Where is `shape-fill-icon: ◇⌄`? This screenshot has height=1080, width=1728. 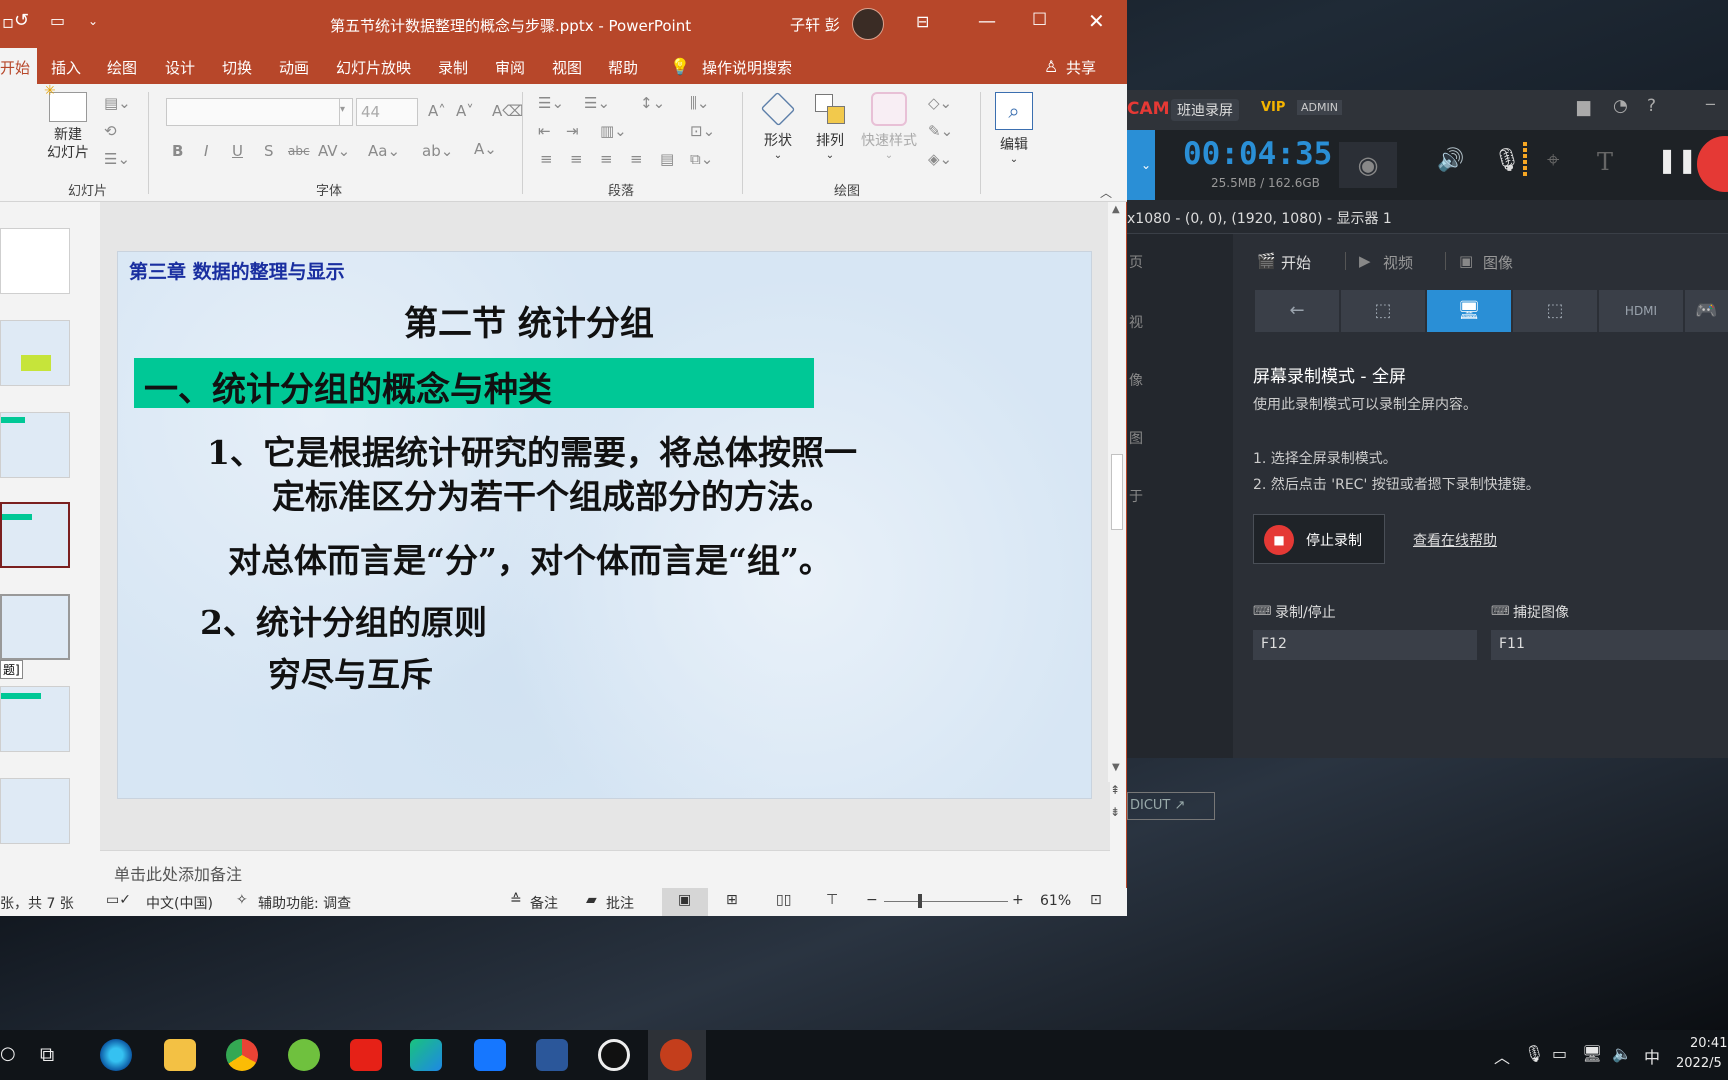 shape-fill-icon: ◇⌄ is located at coordinates (940, 103).